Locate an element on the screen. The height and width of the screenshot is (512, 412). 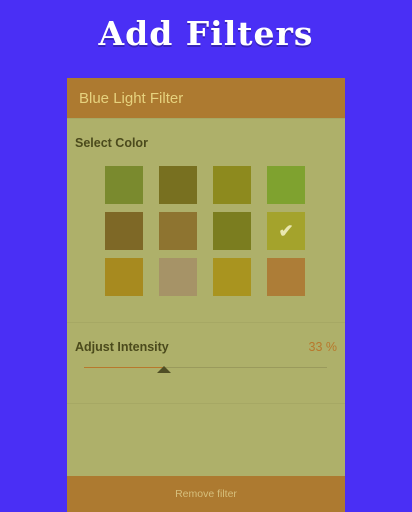
intensity-value: 33 % is located at coordinates (323, 347).